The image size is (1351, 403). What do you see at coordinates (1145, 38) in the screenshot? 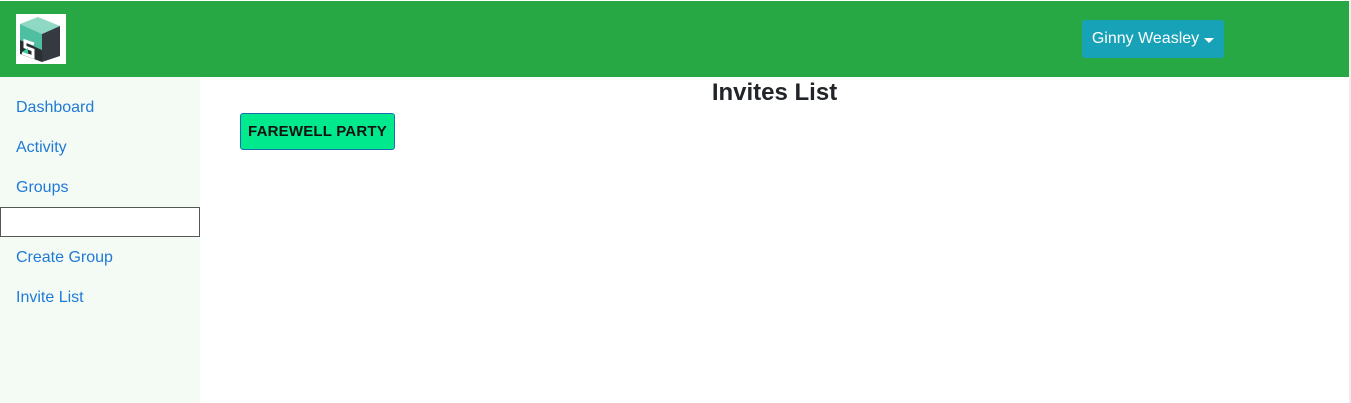
I see `user-name-label: Ginny Weasley` at bounding box center [1145, 38].